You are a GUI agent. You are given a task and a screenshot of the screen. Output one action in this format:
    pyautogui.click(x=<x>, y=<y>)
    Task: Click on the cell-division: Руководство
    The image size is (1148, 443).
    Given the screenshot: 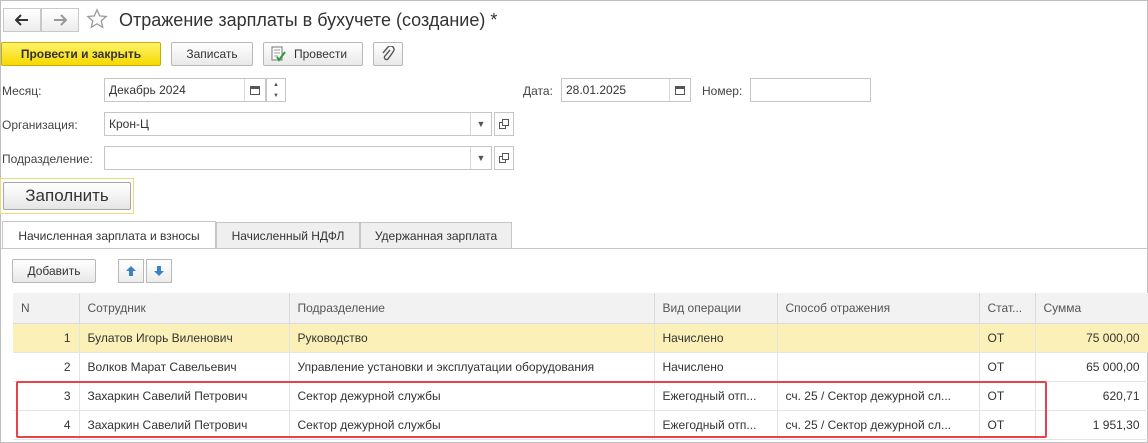 What is the action you would take?
    pyautogui.click(x=472, y=338)
    